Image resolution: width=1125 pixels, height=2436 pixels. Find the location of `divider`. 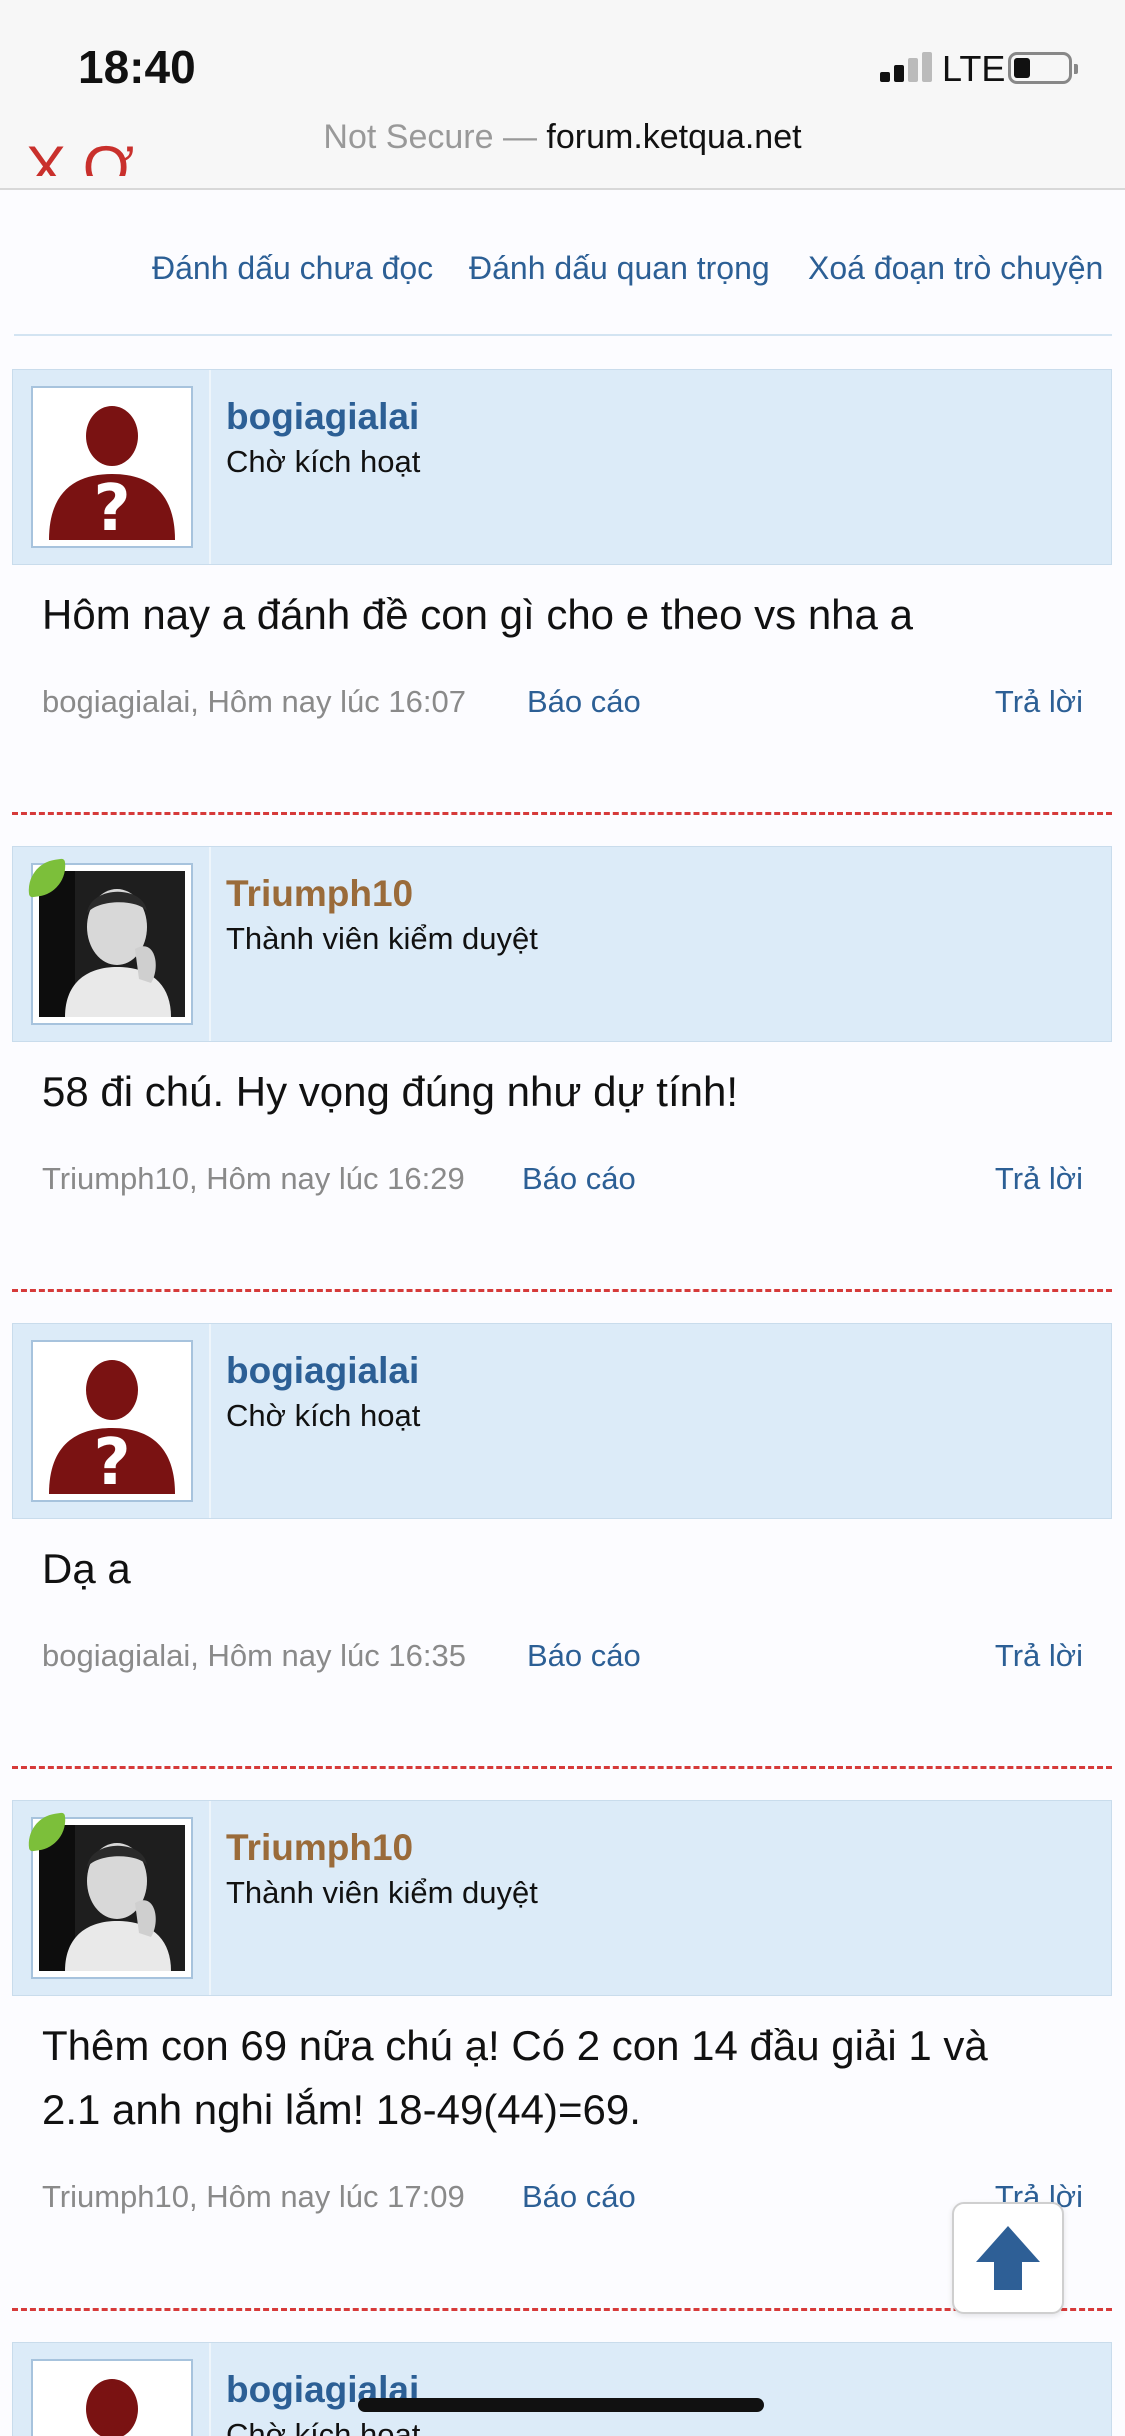

divider is located at coordinates (563, 335).